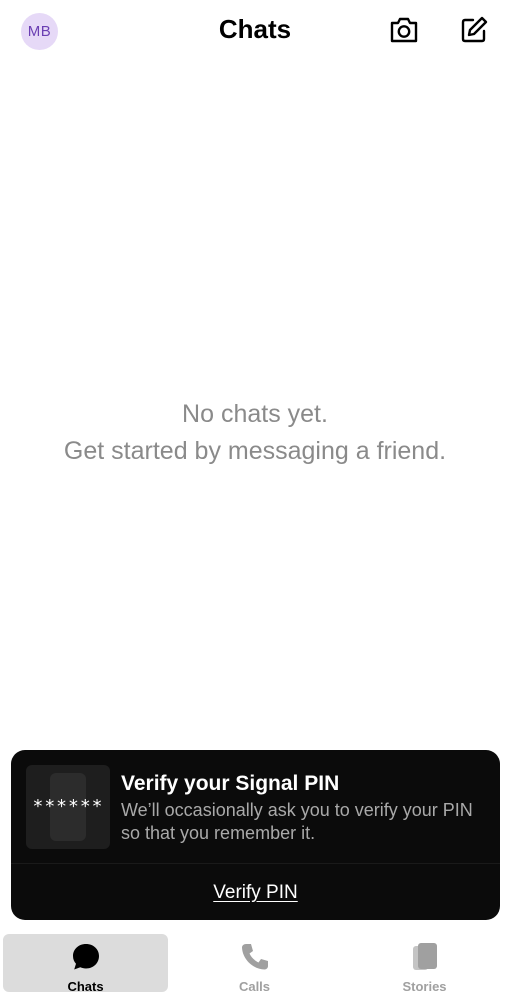 The image size is (510, 1000). What do you see at coordinates (424, 956) in the screenshot?
I see `stories-icon` at bounding box center [424, 956].